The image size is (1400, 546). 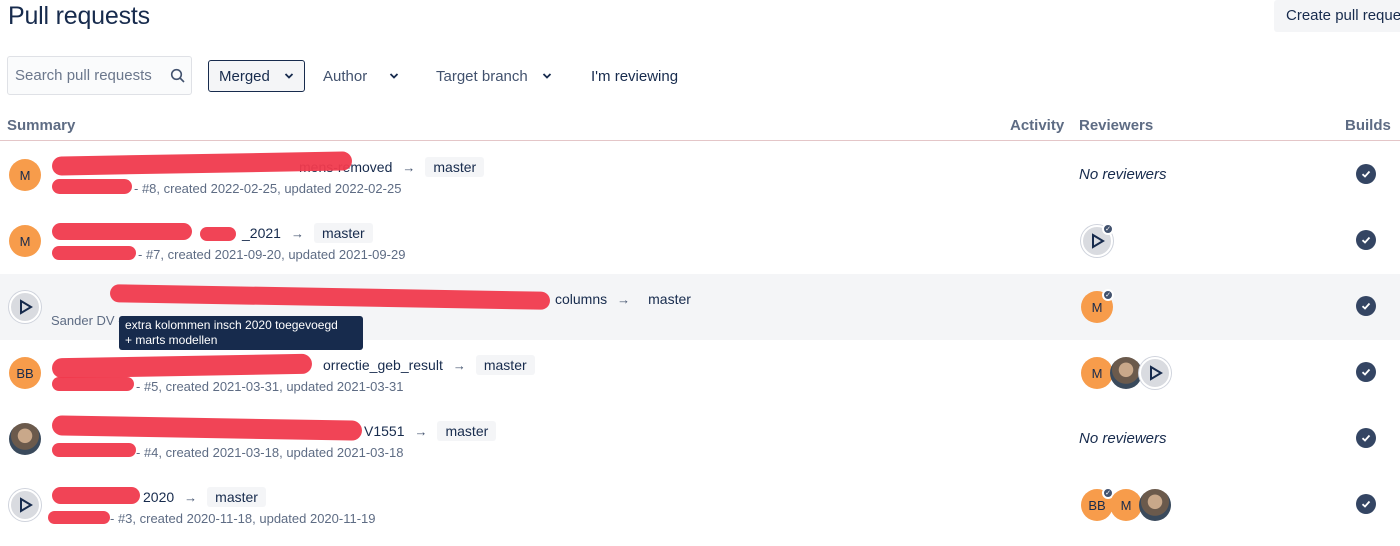 I want to click on tooltip-line: extra kolommen insch 2020 toegevoegd, so click(x=231, y=325).